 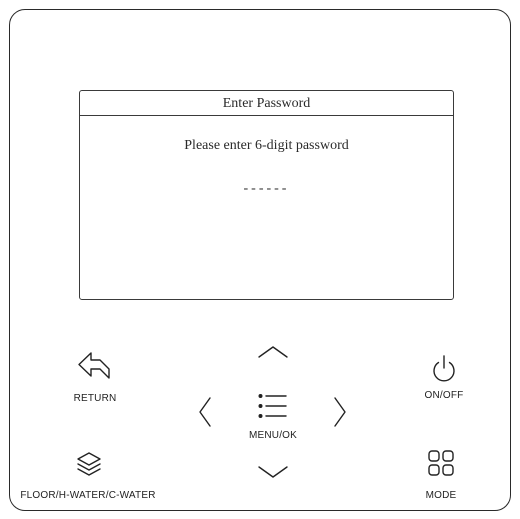 What do you see at coordinates (95, 398) in the screenshot?
I see `return-label: RETURN` at bounding box center [95, 398].